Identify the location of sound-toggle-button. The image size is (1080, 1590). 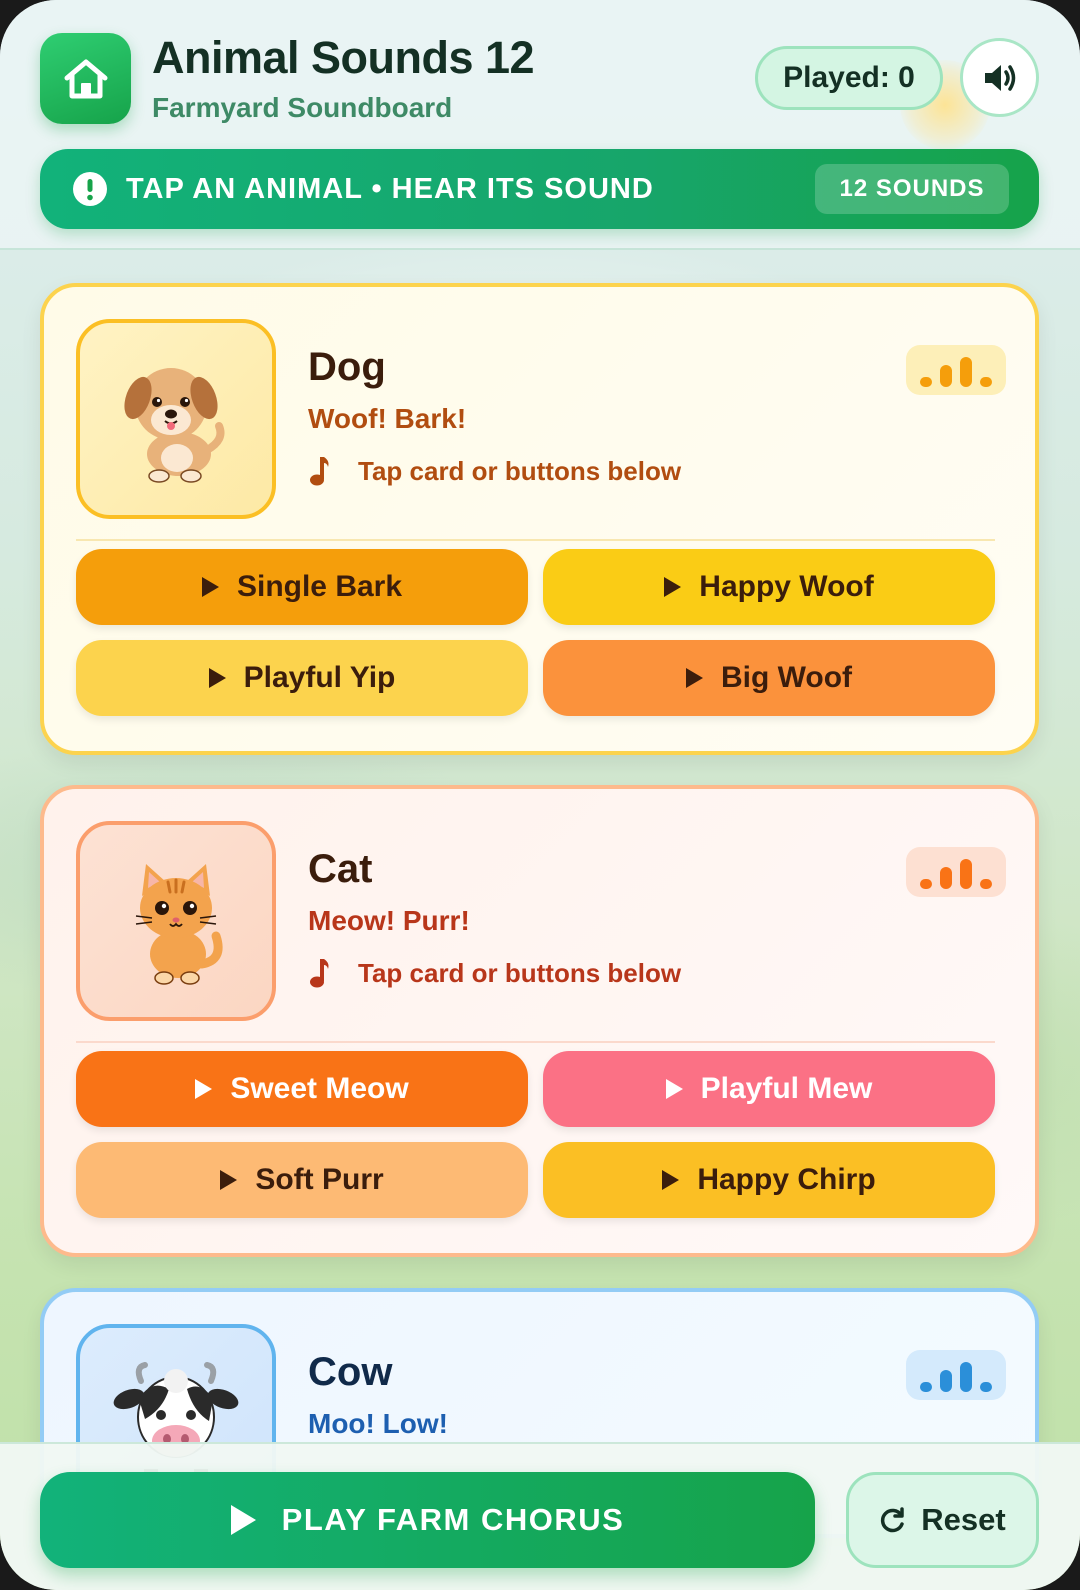
(999, 77).